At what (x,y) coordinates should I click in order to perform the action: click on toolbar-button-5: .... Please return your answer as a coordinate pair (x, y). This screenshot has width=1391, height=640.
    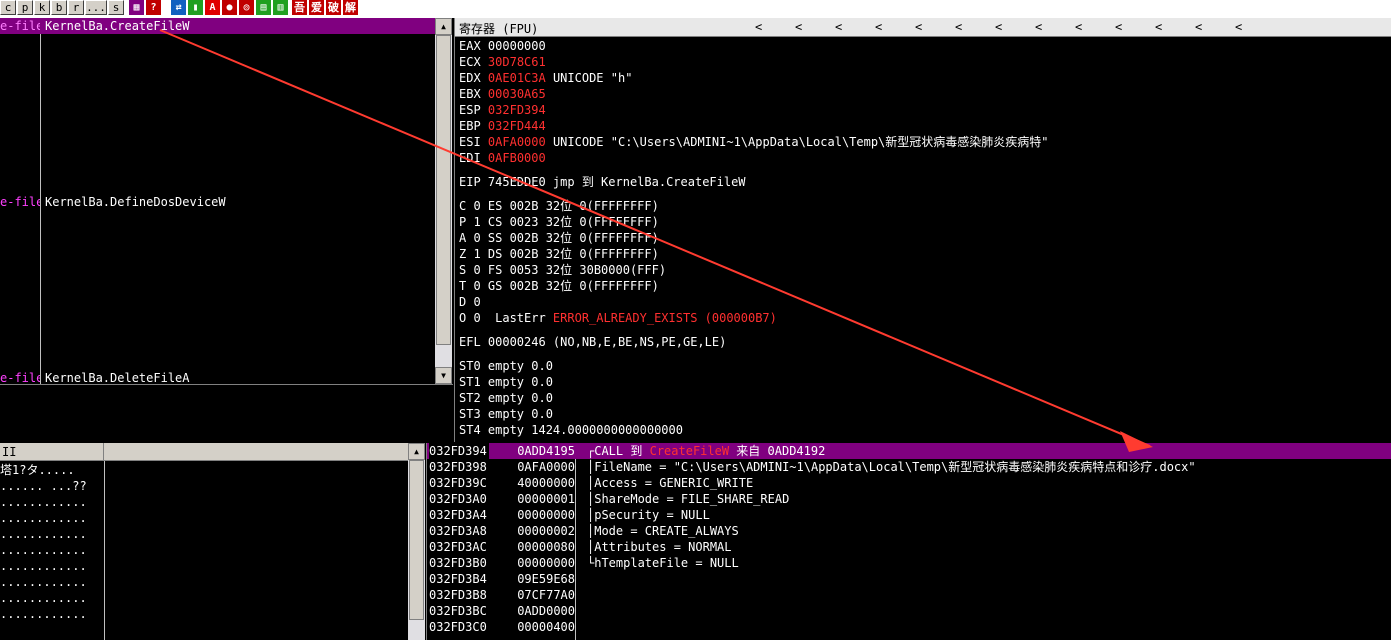
    Looking at the image, I should click on (96, 7).